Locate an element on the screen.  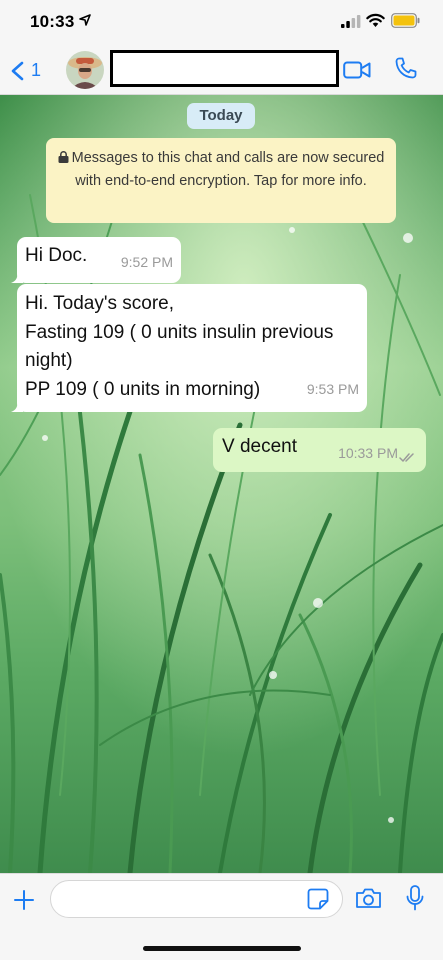
date-label: Today is located at coordinates (221, 116).